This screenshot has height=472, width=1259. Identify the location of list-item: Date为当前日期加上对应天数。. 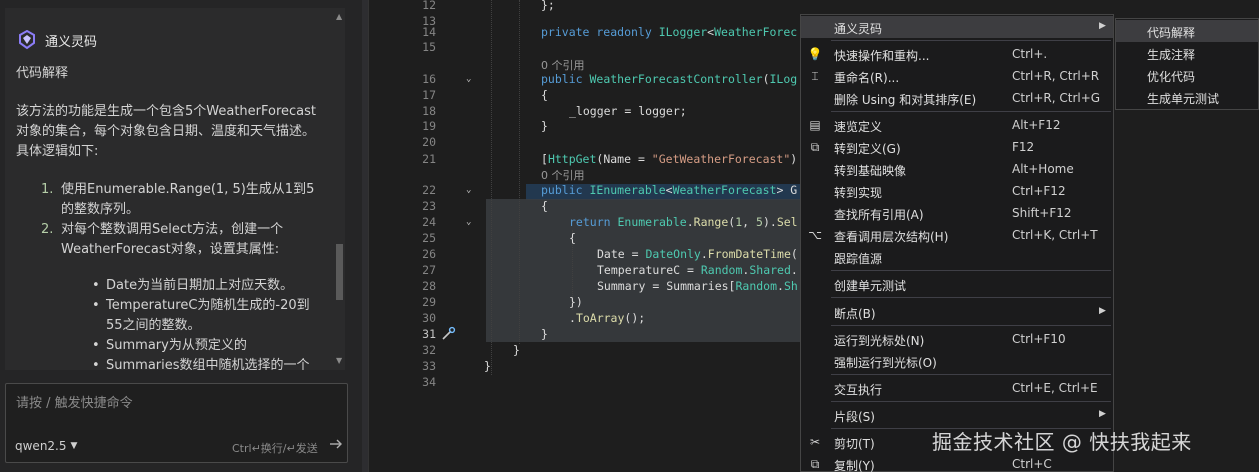
(205, 286).